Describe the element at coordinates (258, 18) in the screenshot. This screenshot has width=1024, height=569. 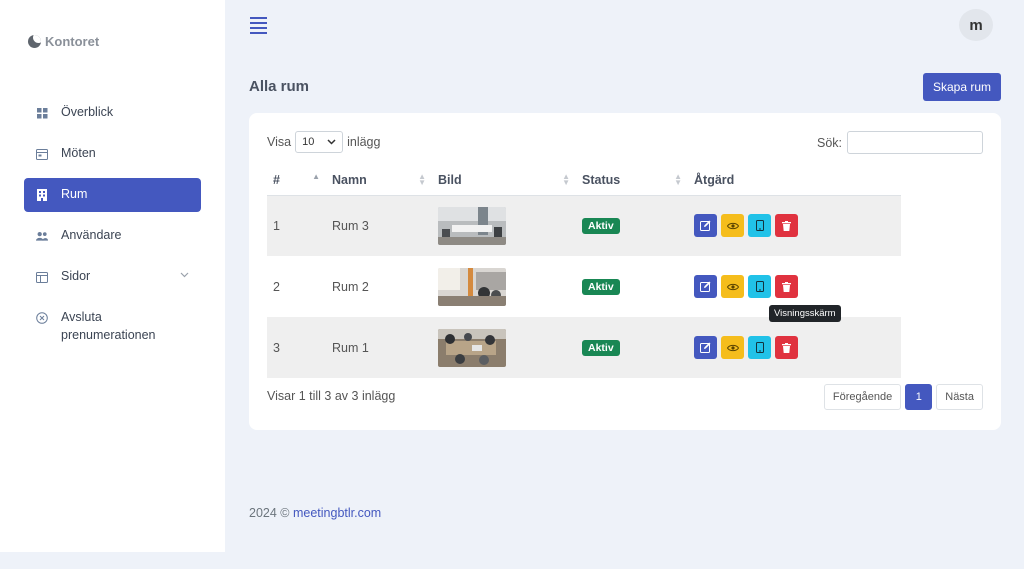
I see `hamburger-icon` at that location.